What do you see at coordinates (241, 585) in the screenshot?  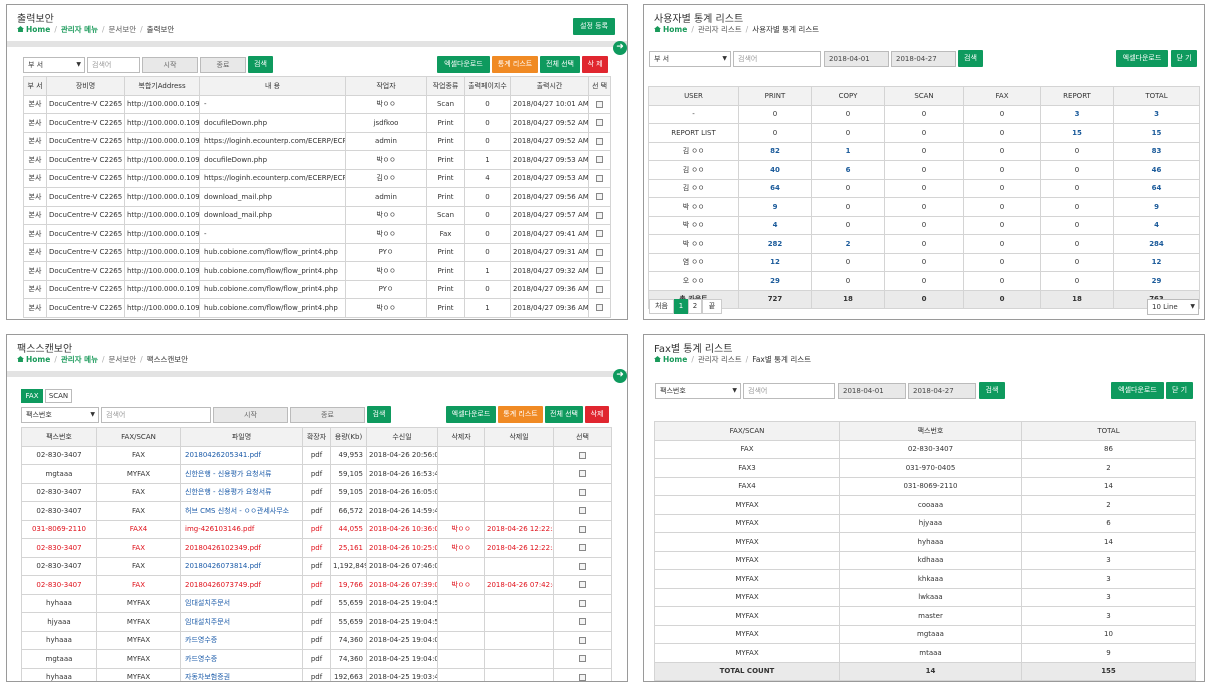 I see `file-name-link: 20180426073749.pdf` at bounding box center [241, 585].